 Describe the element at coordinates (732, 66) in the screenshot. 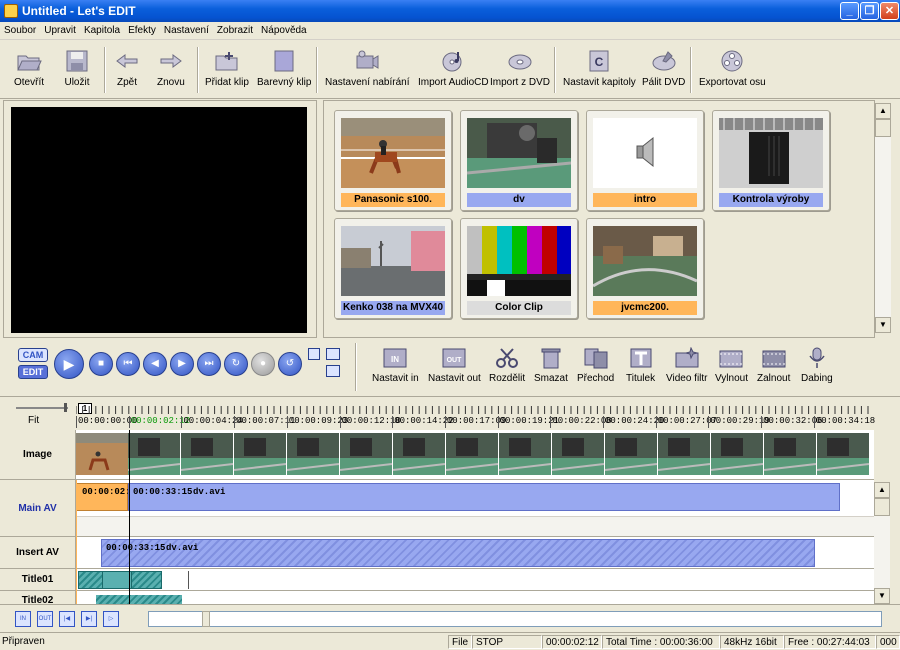

I see `export-axis-button: Exportovat osu` at that location.